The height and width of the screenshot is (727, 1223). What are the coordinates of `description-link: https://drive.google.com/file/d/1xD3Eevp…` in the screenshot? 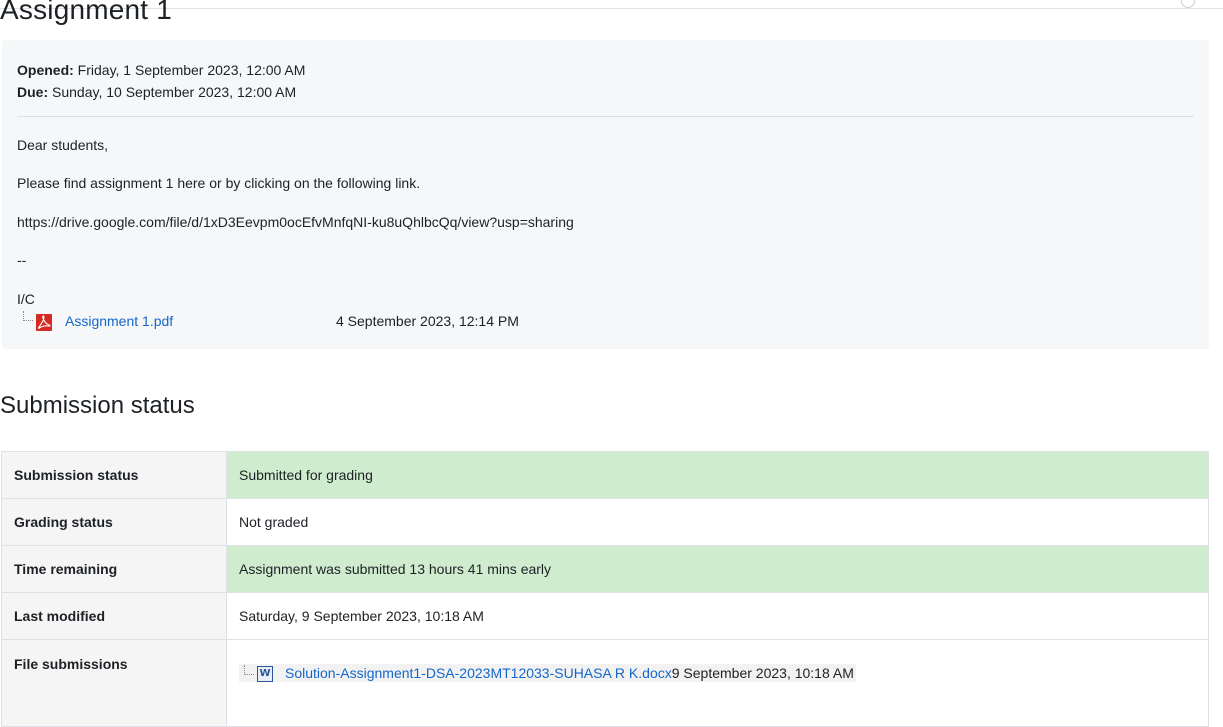 It's located at (295, 222).